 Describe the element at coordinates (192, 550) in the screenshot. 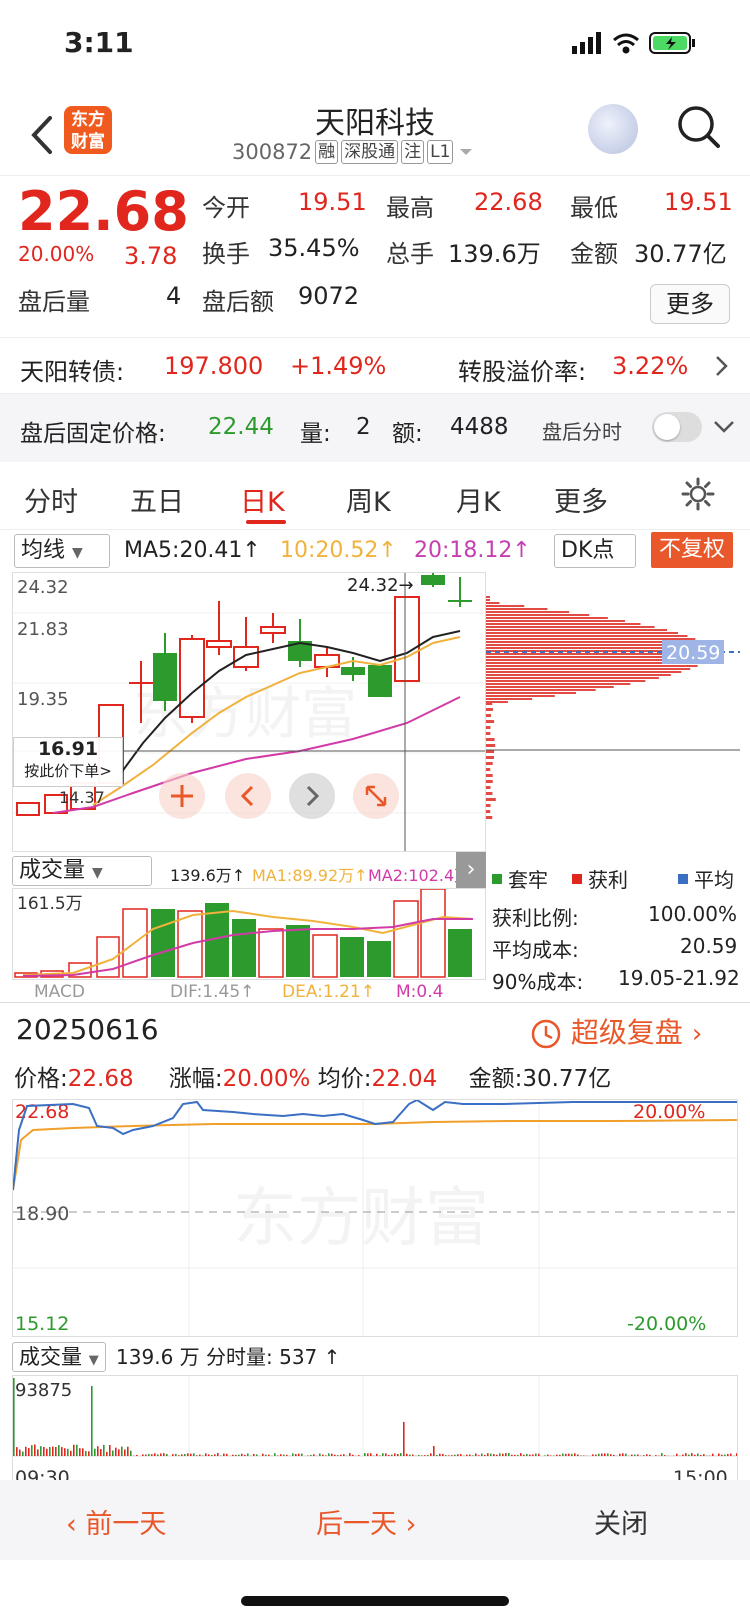

I see `ma5-value: MA5:20.41↑` at that location.